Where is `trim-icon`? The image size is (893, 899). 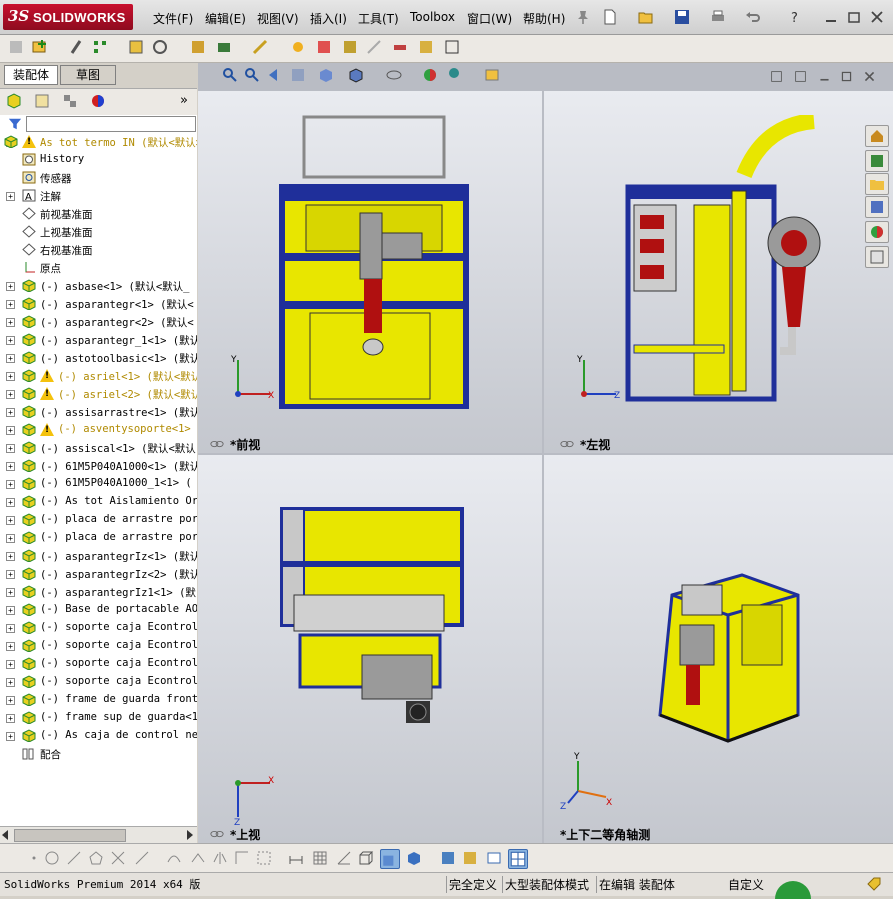
trim-icon is located at coordinates (118, 858).